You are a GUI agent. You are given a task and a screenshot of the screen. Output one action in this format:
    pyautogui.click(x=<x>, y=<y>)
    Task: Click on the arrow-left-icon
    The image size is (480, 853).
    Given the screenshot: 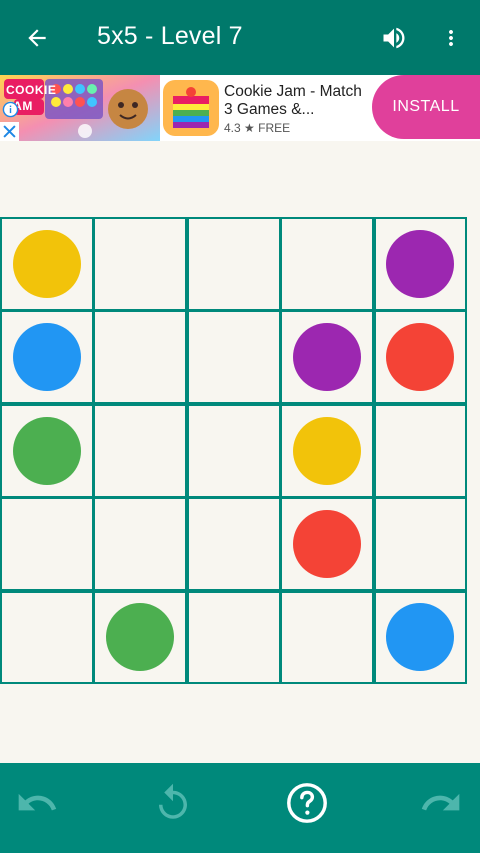 What is the action you would take?
    pyautogui.click(x=37, y=38)
    